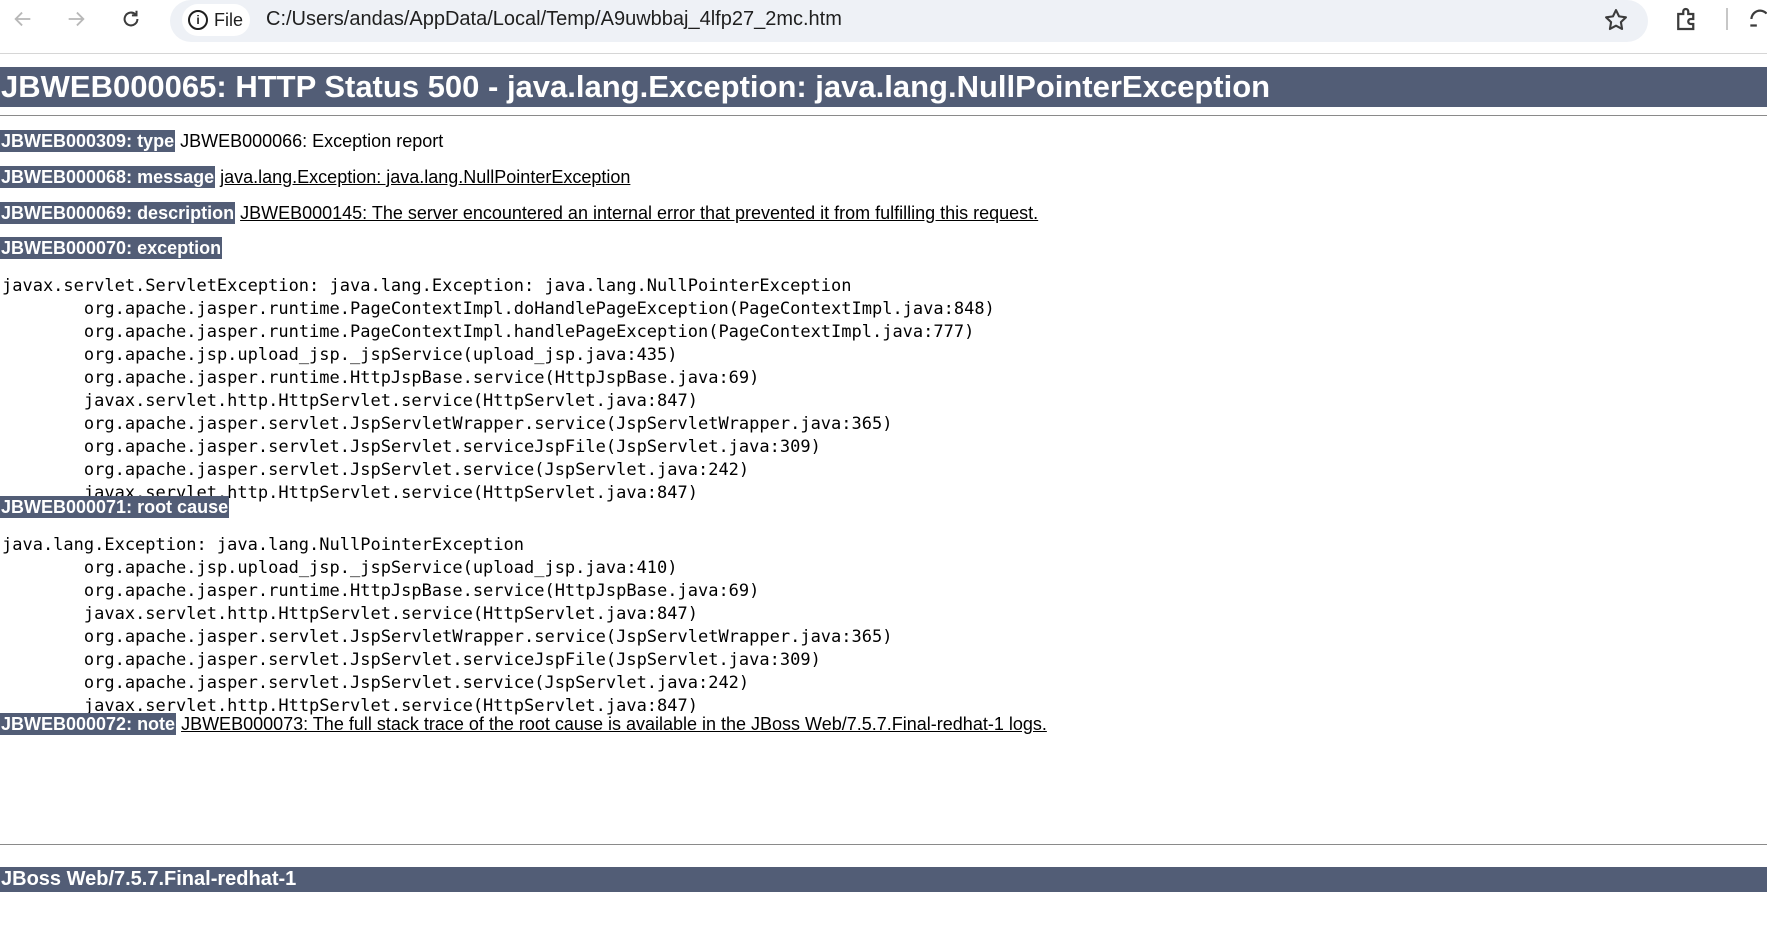  Describe the element at coordinates (312, 141) in the screenshot. I see `type-value: JBWEB000066: Exception report` at that location.